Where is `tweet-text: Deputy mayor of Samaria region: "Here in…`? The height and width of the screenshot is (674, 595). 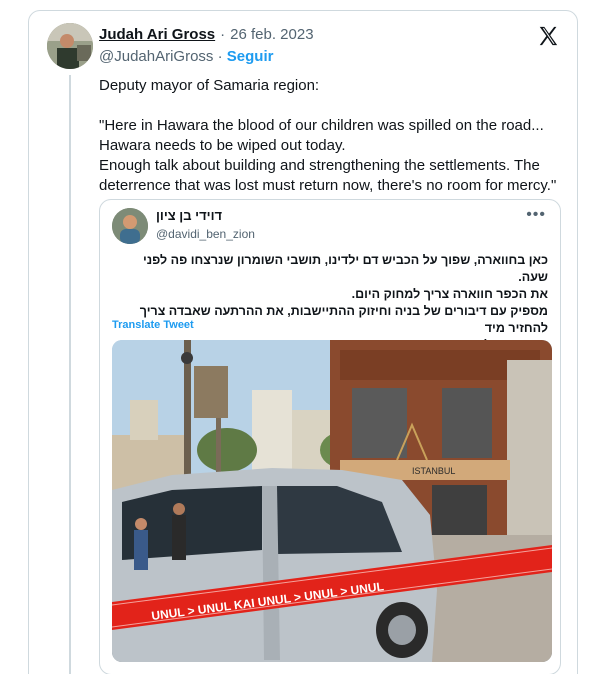
tweet-text: Deputy mayor of Samaria region: "Here in… is located at coordinates (328, 135).